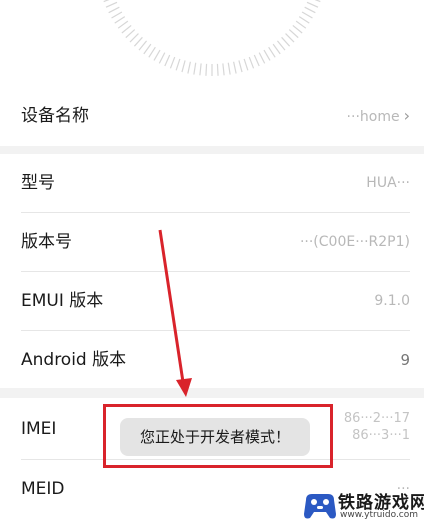 The height and width of the screenshot is (526, 424). What do you see at coordinates (320, 506) in the screenshot?
I see `gamepad-logo-icon` at bounding box center [320, 506].